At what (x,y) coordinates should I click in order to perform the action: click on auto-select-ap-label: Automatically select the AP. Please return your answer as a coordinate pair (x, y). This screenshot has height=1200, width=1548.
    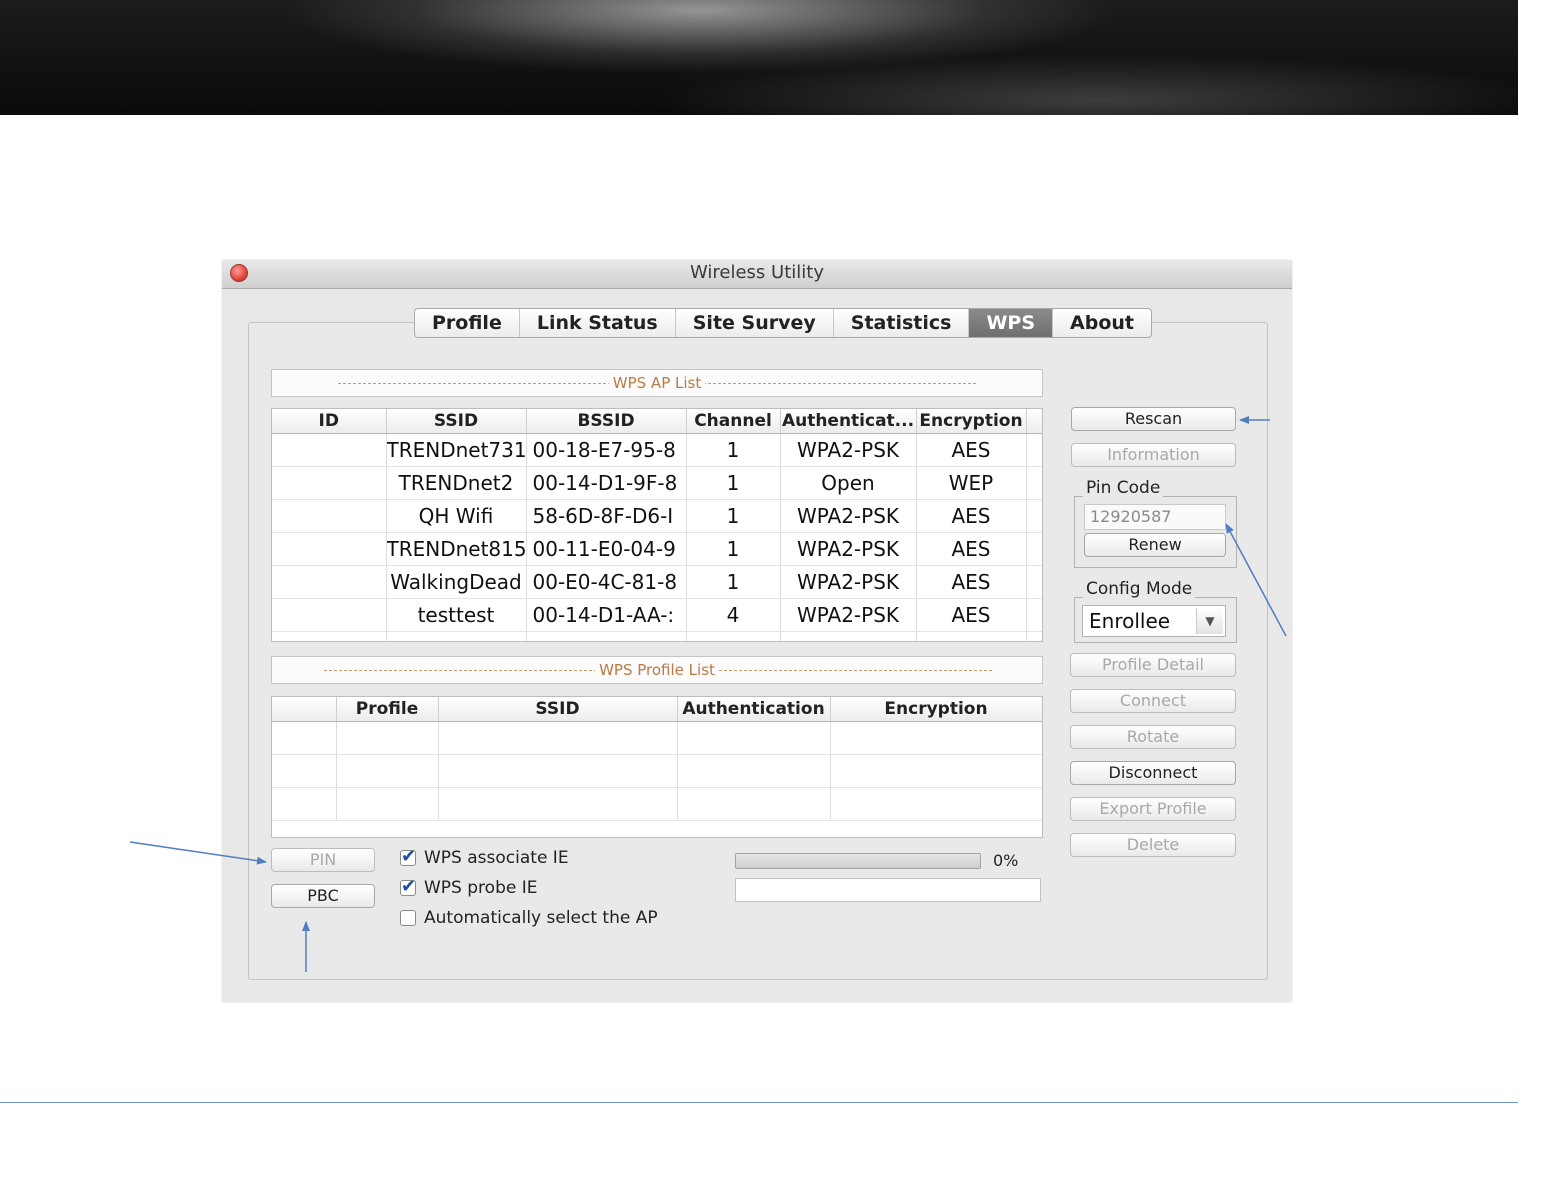
    Looking at the image, I should click on (541, 918).